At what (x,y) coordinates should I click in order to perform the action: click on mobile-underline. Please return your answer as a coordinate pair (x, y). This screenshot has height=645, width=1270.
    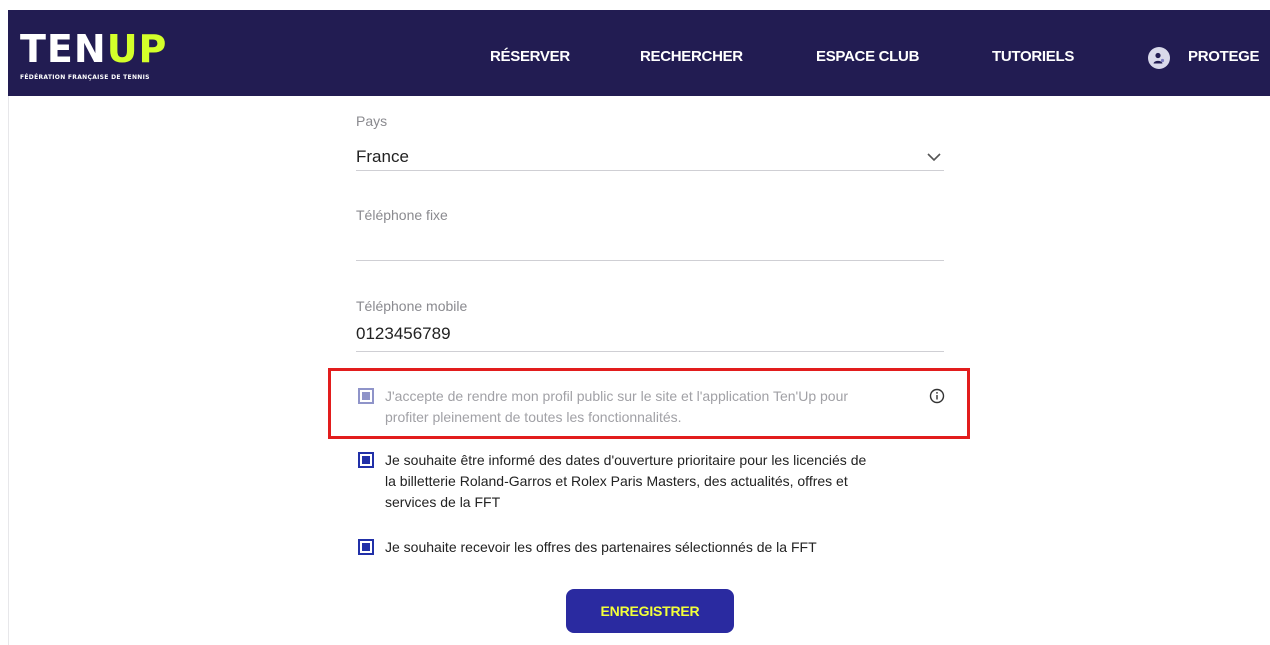
    Looking at the image, I should click on (650, 351).